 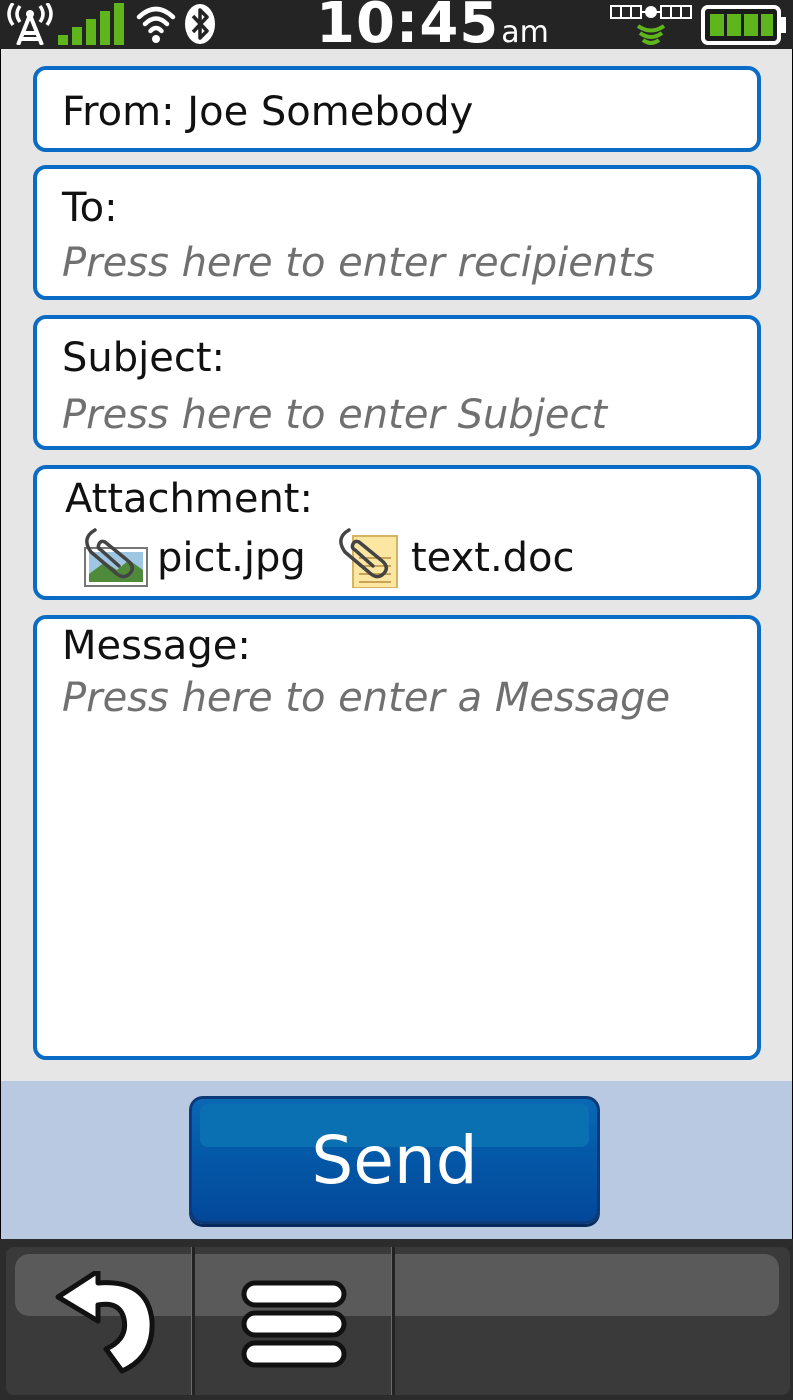 I want to click on bottom-navigation-bar, so click(x=396, y=1319).